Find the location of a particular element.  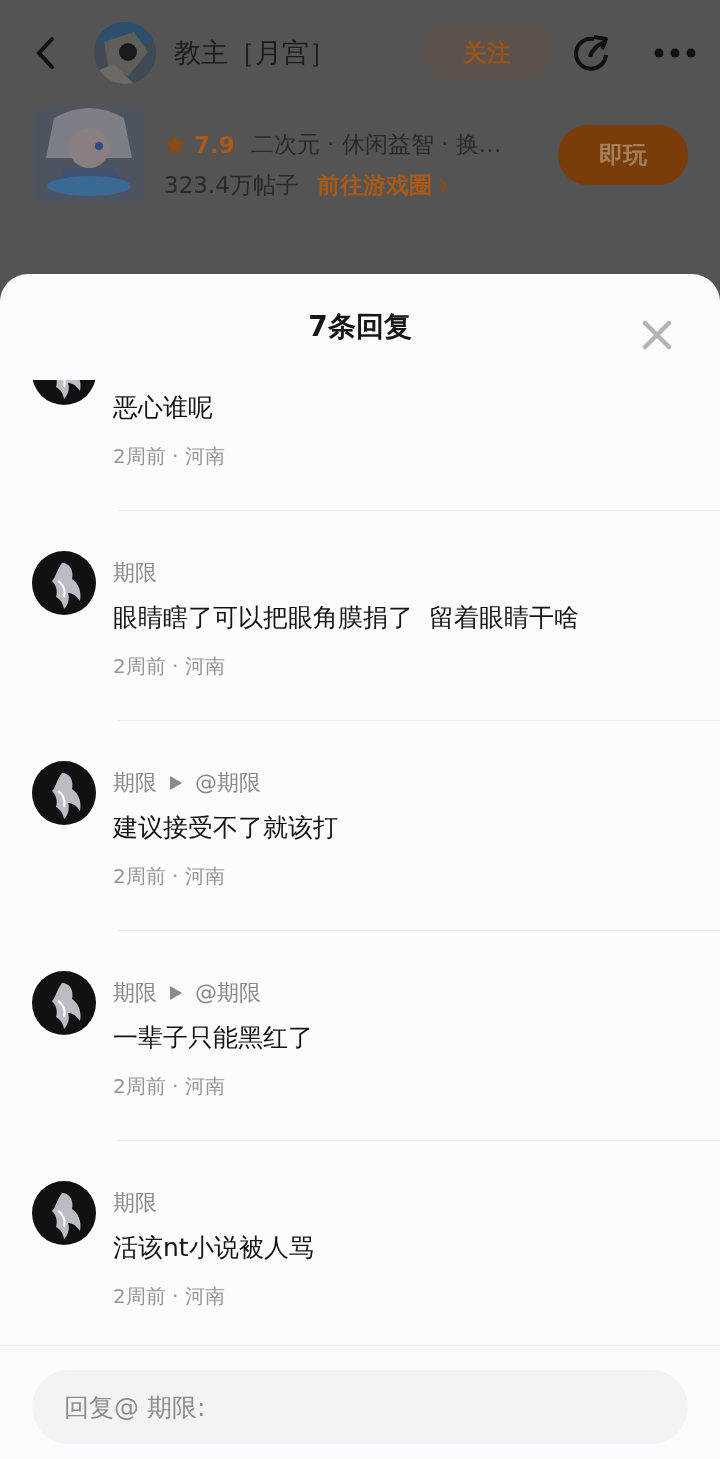

play-button: 即玩 is located at coordinates (623, 155).